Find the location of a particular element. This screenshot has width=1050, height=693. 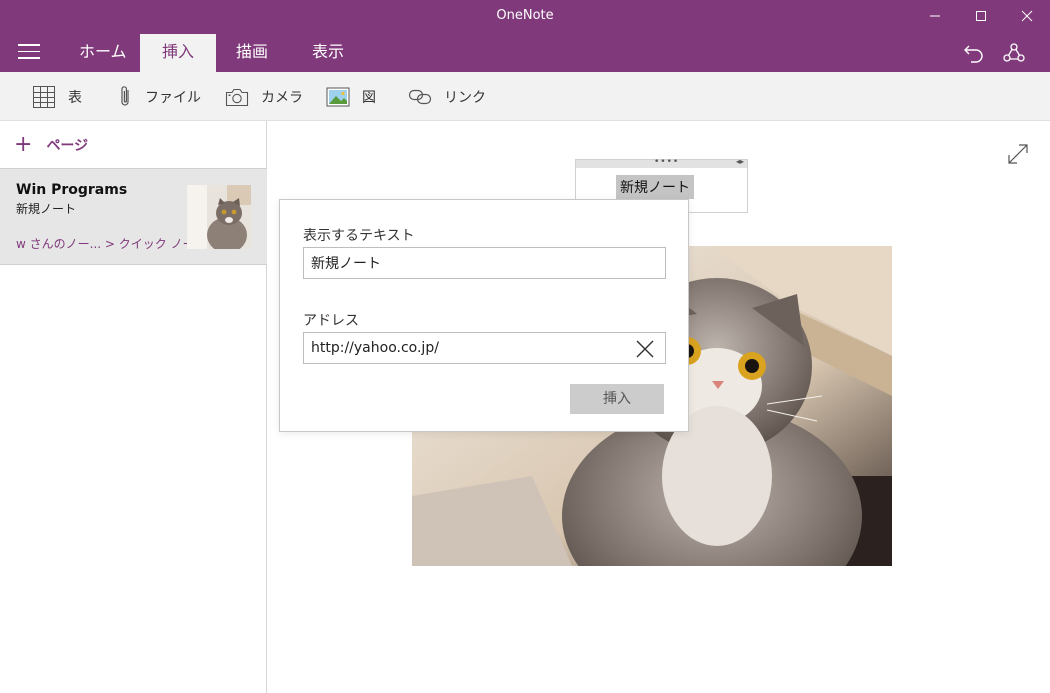

add-page-button: + ページ is located at coordinates (51, 145).